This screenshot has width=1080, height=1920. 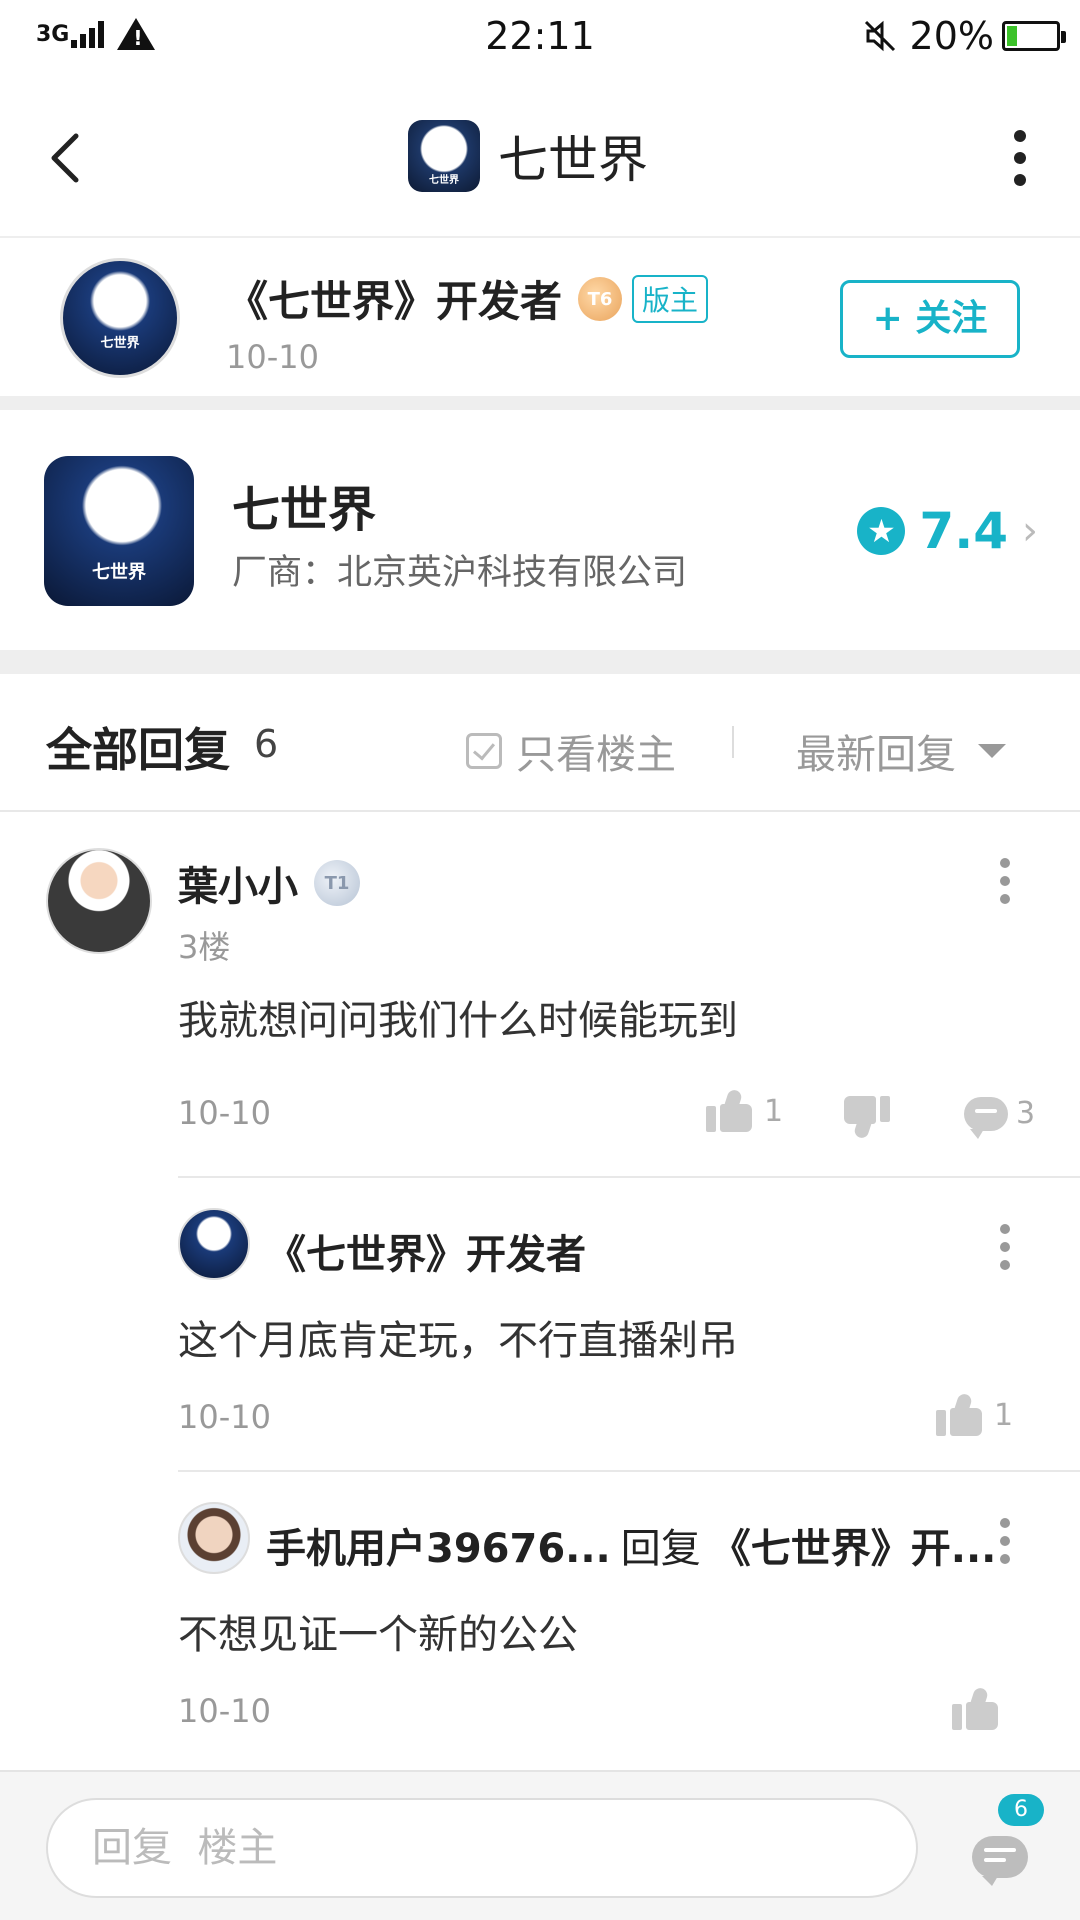 I want to click on game-icon: 七世界, so click(x=119, y=531).